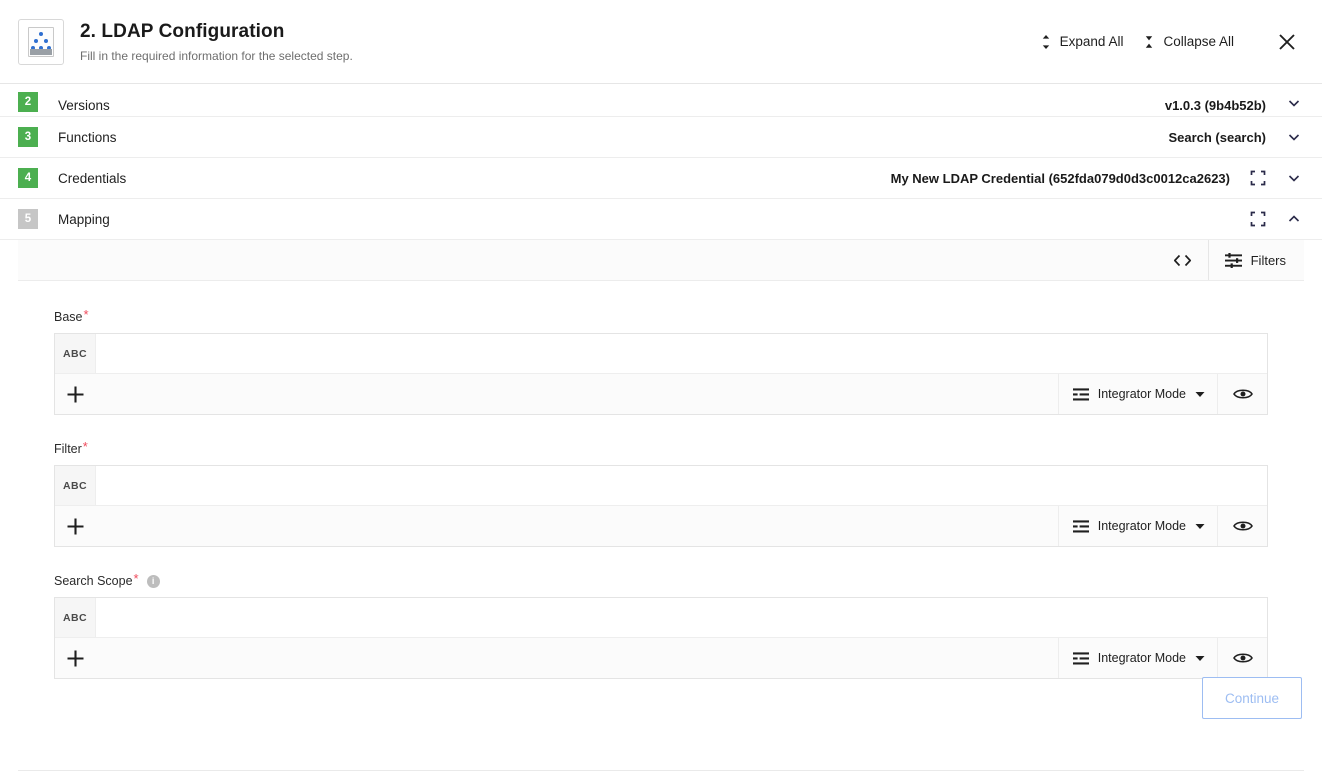 This screenshot has width=1322, height=780. What do you see at coordinates (1294, 219) in the screenshot?
I see `chevron-up-icon` at bounding box center [1294, 219].